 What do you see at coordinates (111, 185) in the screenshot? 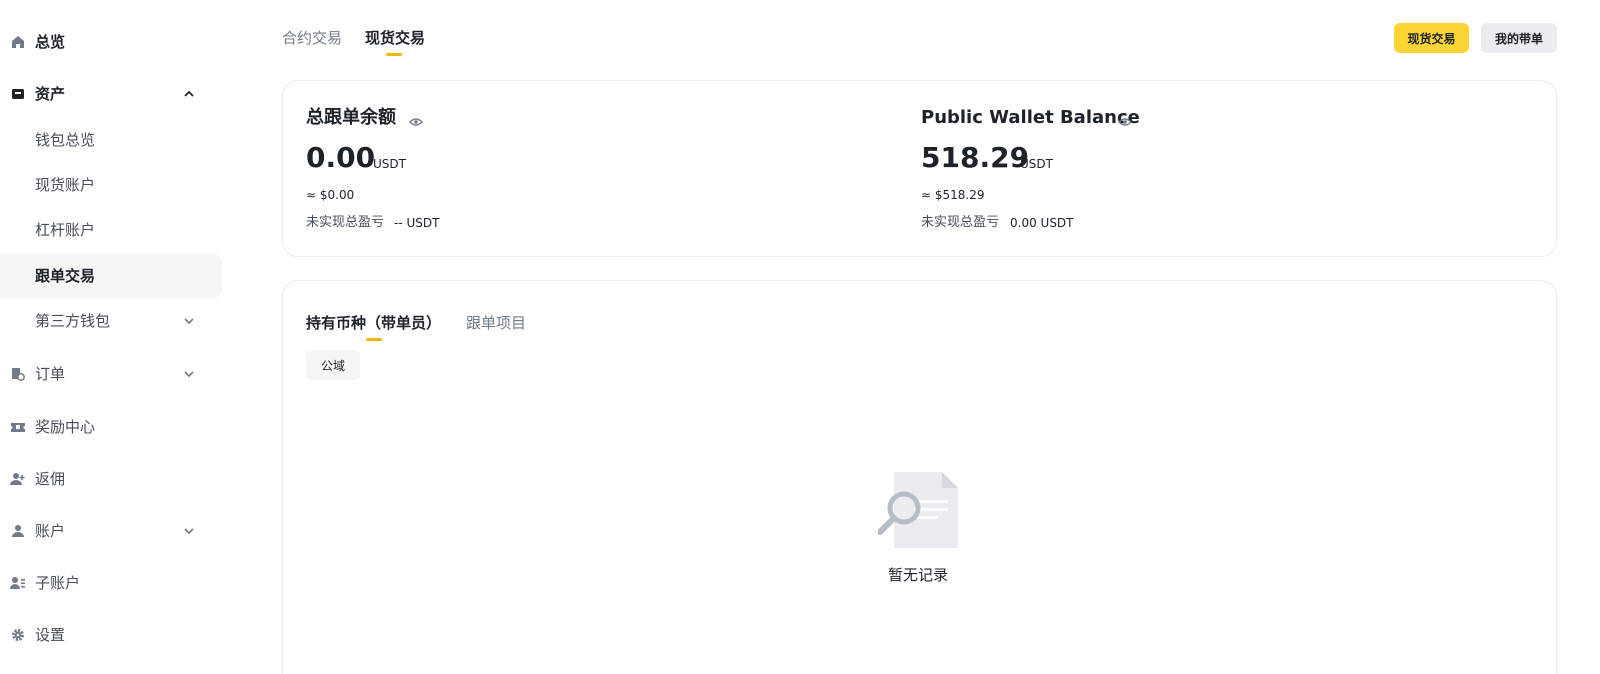
I see `sidebar-item-spot-account: 现货账户` at bounding box center [111, 185].